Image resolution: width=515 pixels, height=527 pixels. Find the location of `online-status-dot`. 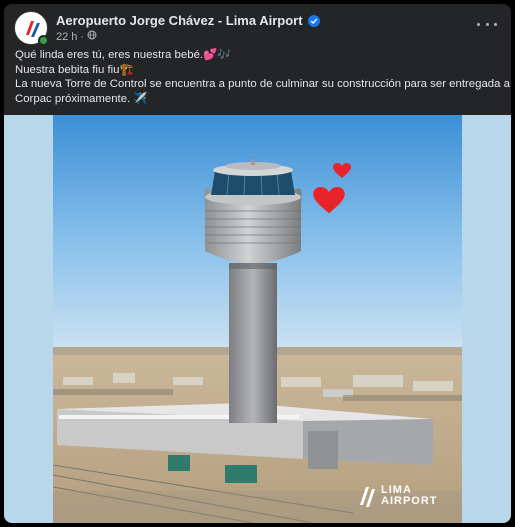

online-status-dot is located at coordinates (43, 40).